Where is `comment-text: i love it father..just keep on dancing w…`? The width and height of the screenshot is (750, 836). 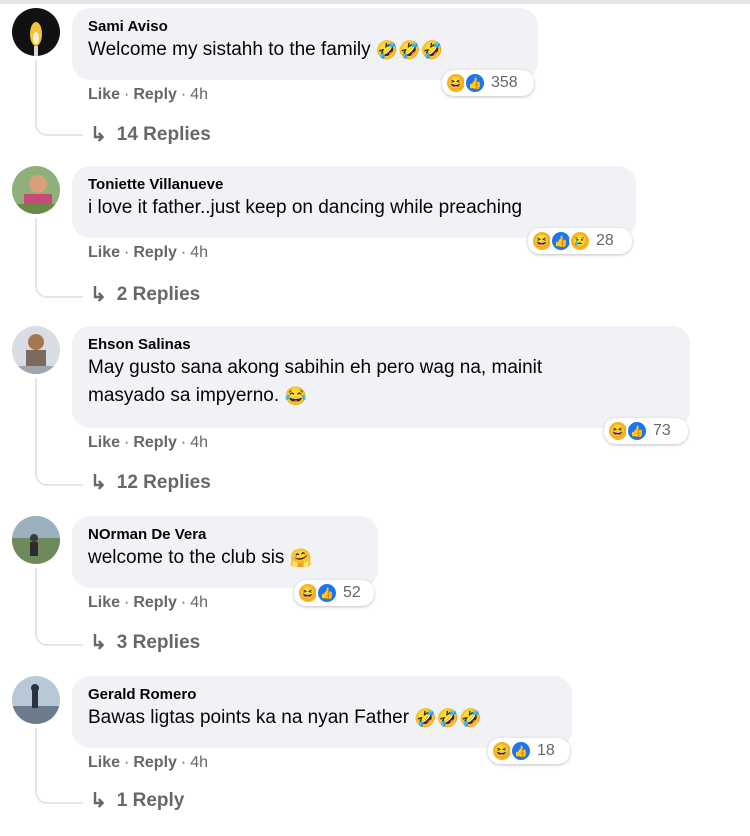
comment-text: i love it father..just keep on dancing w… is located at coordinates (354, 208).